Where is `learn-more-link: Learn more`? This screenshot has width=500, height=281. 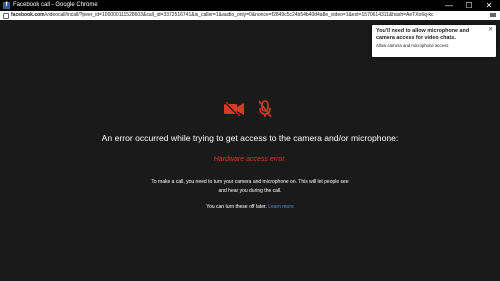
learn-more-link: Learn more is located at coordinates (281, 207).